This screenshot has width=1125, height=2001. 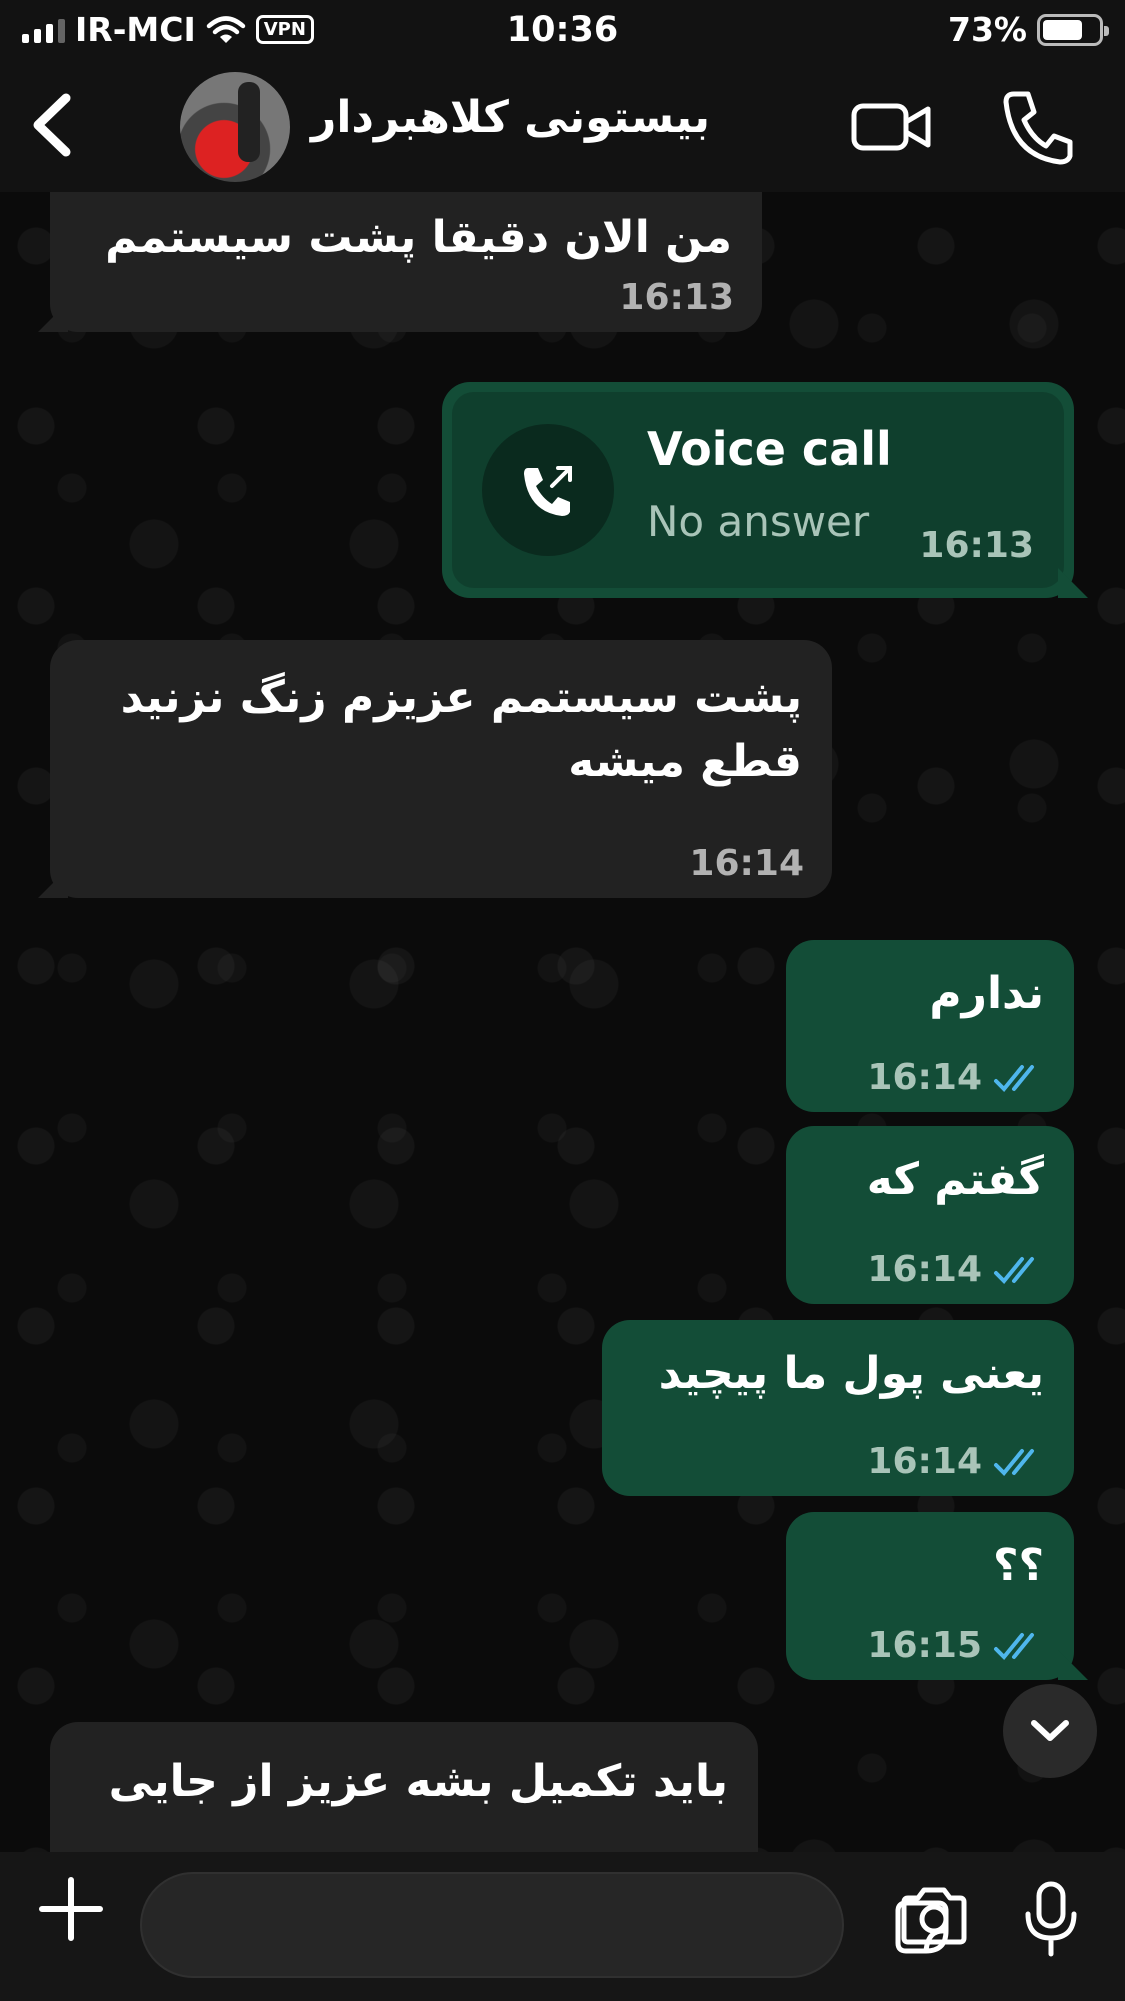 What do you see at coordinates (955, 1179) in the screenshot?
I see `message-text: گفتم که` at bounding box center [955, 1179].